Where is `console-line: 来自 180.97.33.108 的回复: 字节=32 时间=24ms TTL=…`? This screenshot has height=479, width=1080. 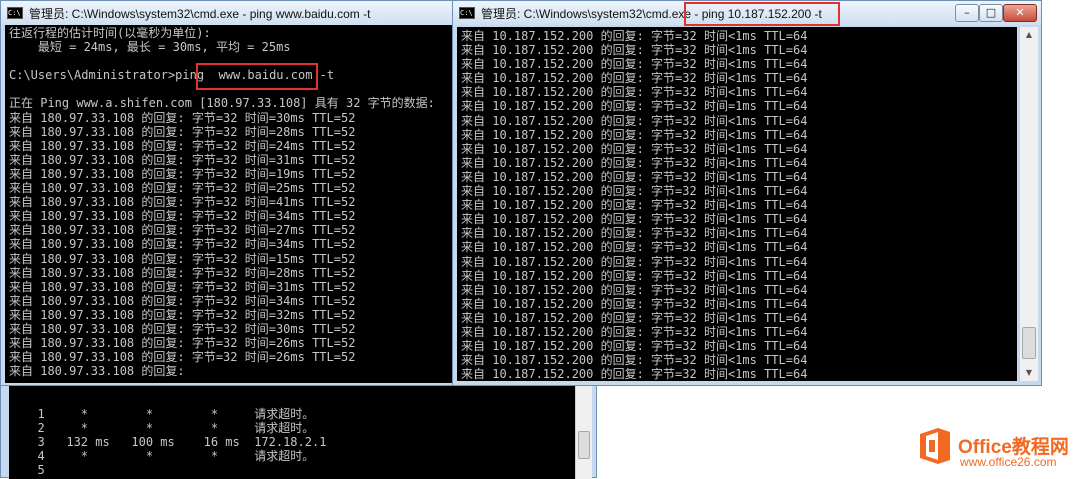
console-line: 来自 180.97.33.108 的回复: 字节=32 时间=24ms TTL=… is located at coordinates (182, 145).